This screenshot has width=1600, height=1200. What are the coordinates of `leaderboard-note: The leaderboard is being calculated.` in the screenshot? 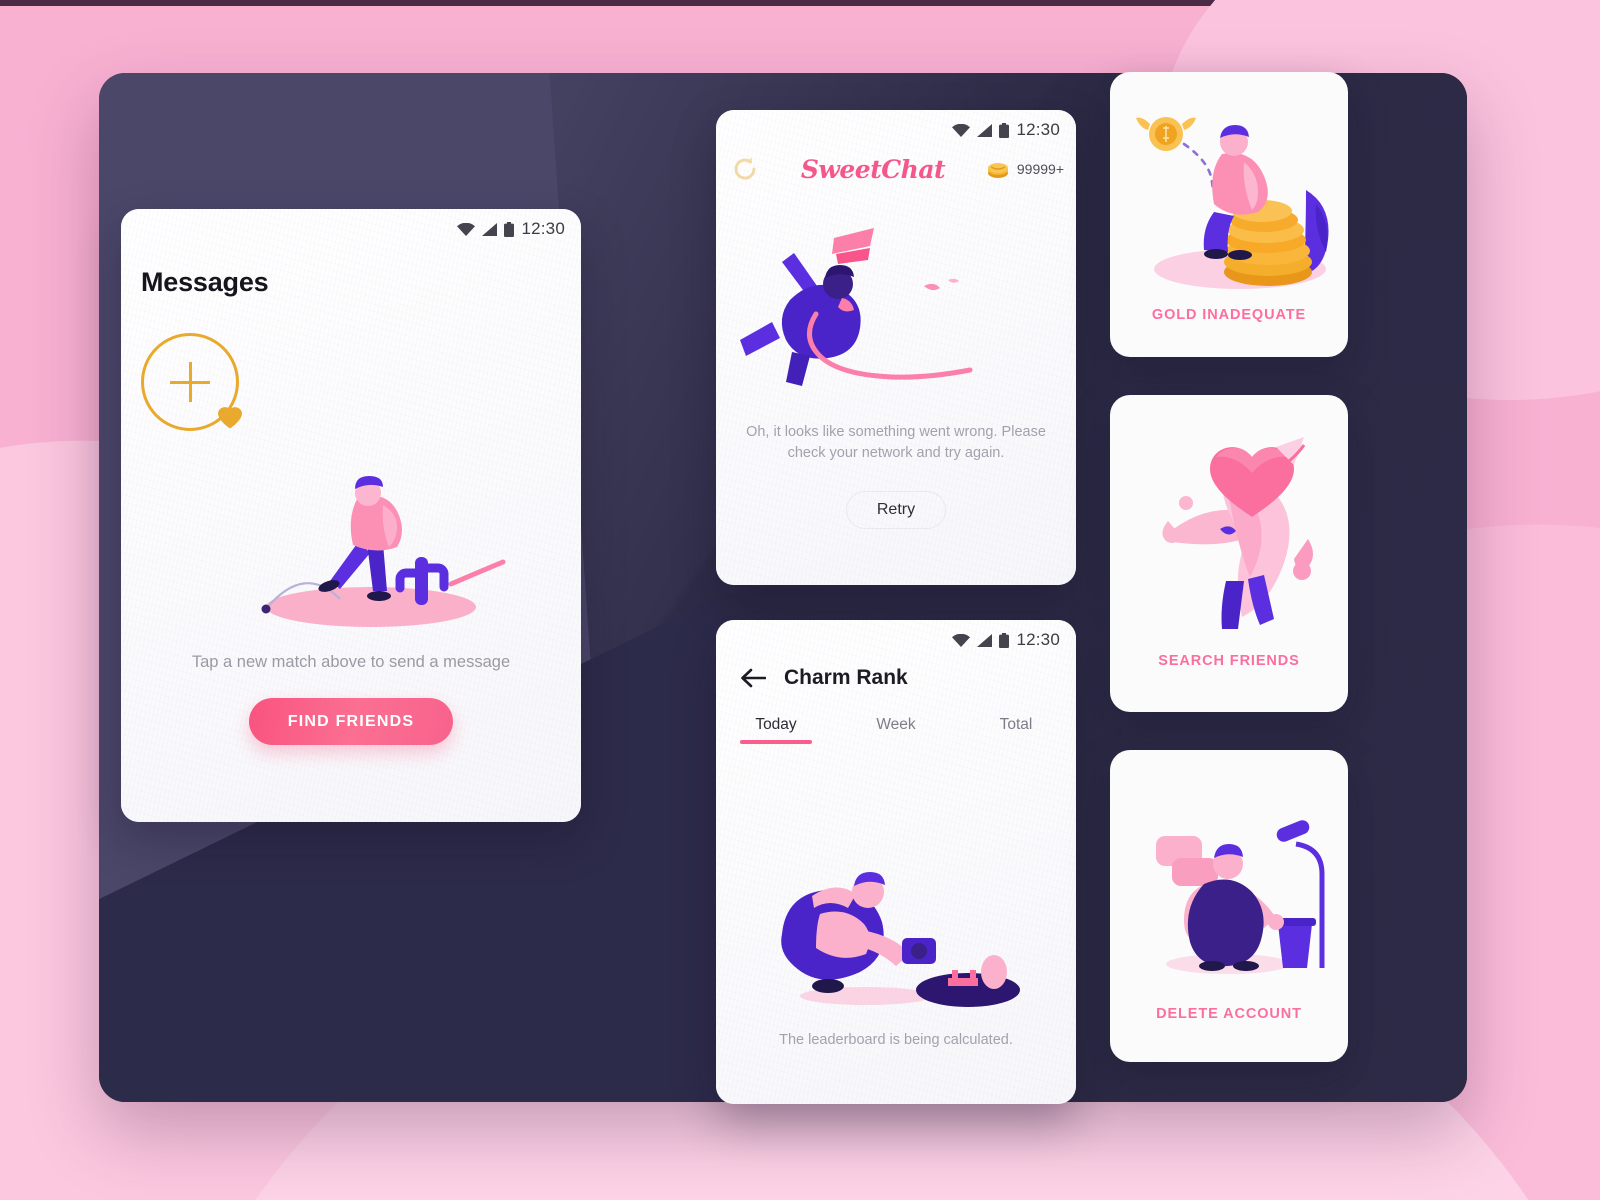 It's located at (896, 1040).